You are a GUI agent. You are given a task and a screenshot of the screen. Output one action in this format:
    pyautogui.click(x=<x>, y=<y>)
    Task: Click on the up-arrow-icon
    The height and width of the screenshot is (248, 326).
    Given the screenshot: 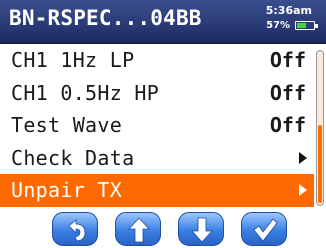 What is the action you would take?
    pyautogui.click(x=139, y=230)
    